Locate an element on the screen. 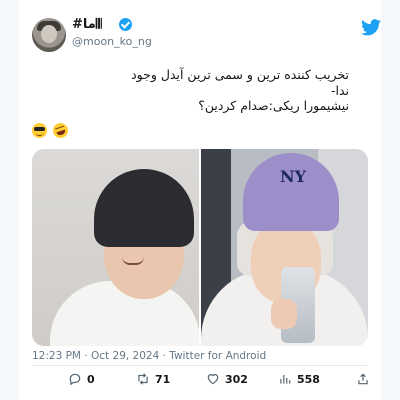 The width and height of the screenshot is (400, 400). reply-icon is located at coordinates (75, 379).